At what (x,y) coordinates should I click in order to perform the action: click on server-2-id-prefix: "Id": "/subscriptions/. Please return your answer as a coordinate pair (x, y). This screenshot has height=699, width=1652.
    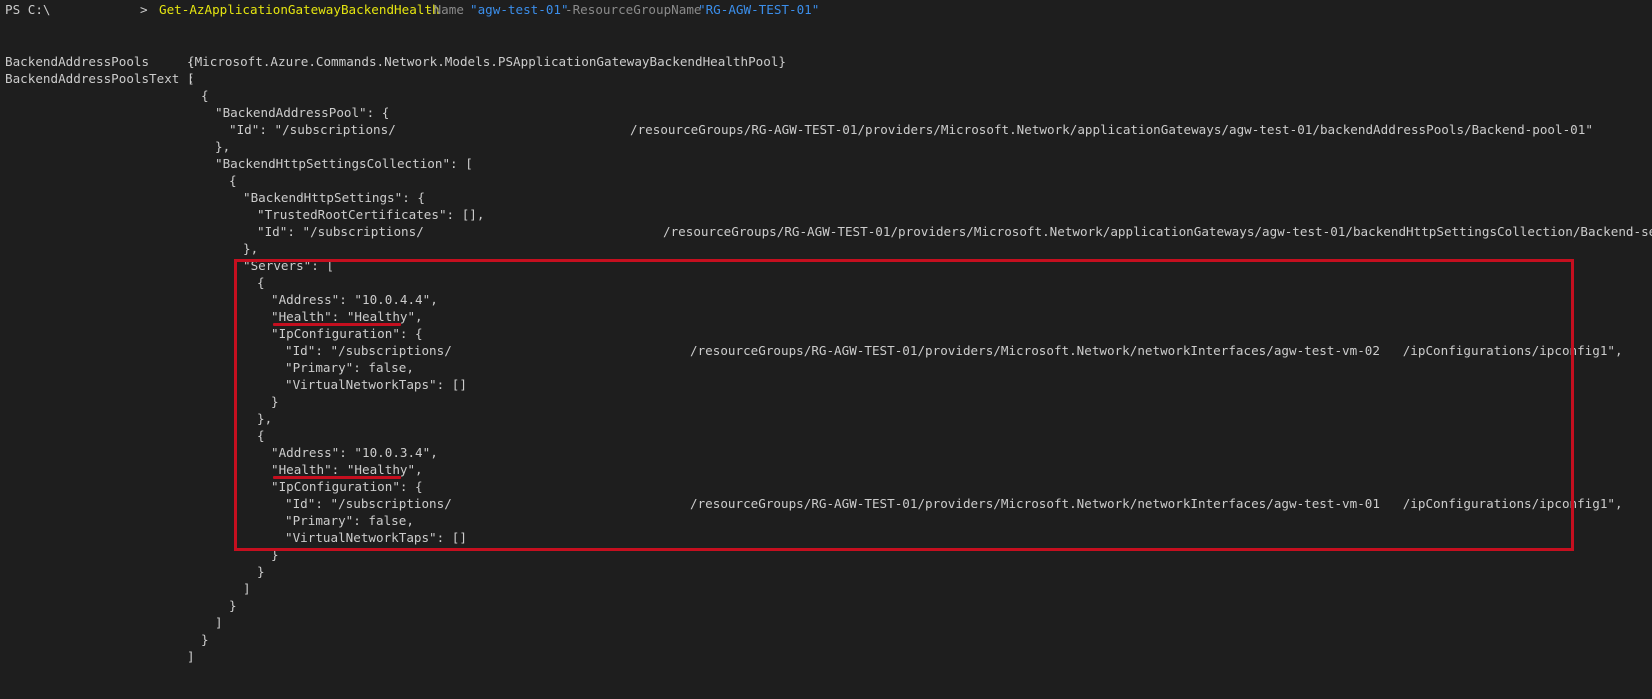
    Looking at the image, I should click on (368, 503).